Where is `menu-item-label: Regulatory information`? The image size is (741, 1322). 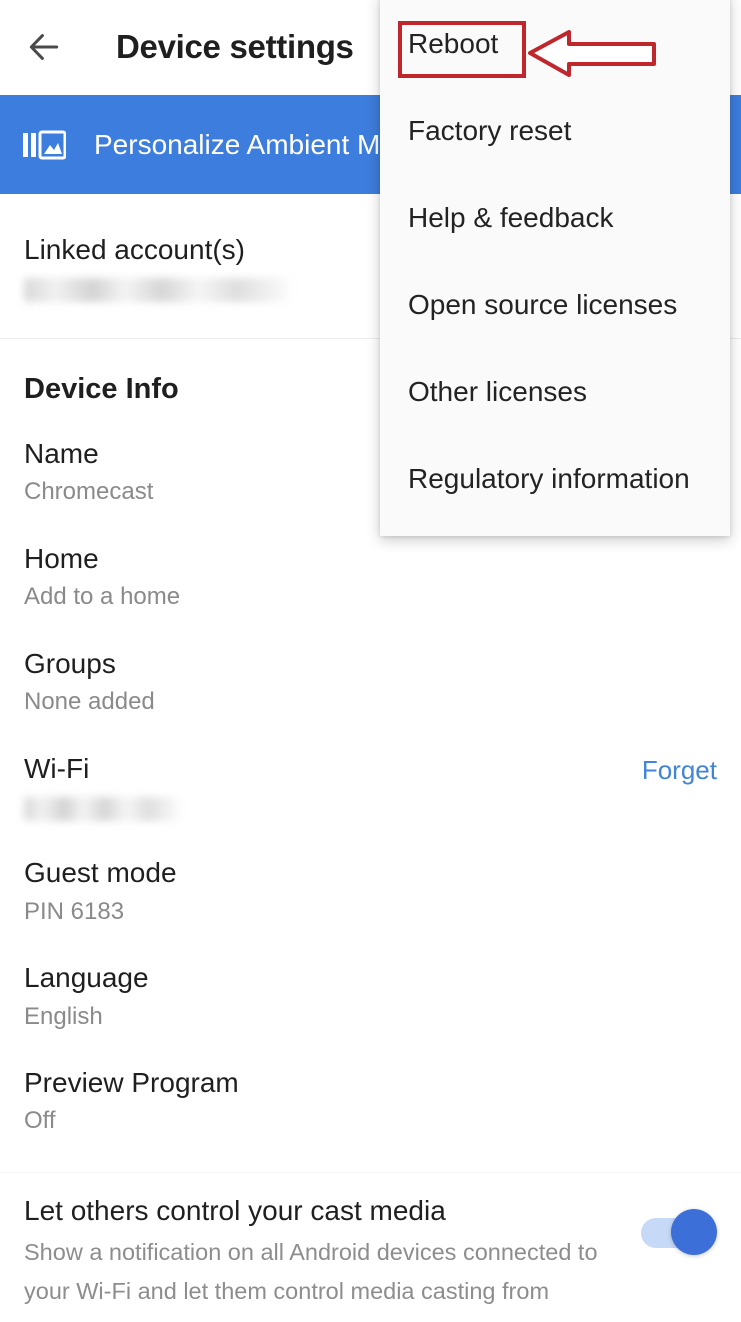
menu-item-label: Regulatory information is located at coordinates (549, 478).